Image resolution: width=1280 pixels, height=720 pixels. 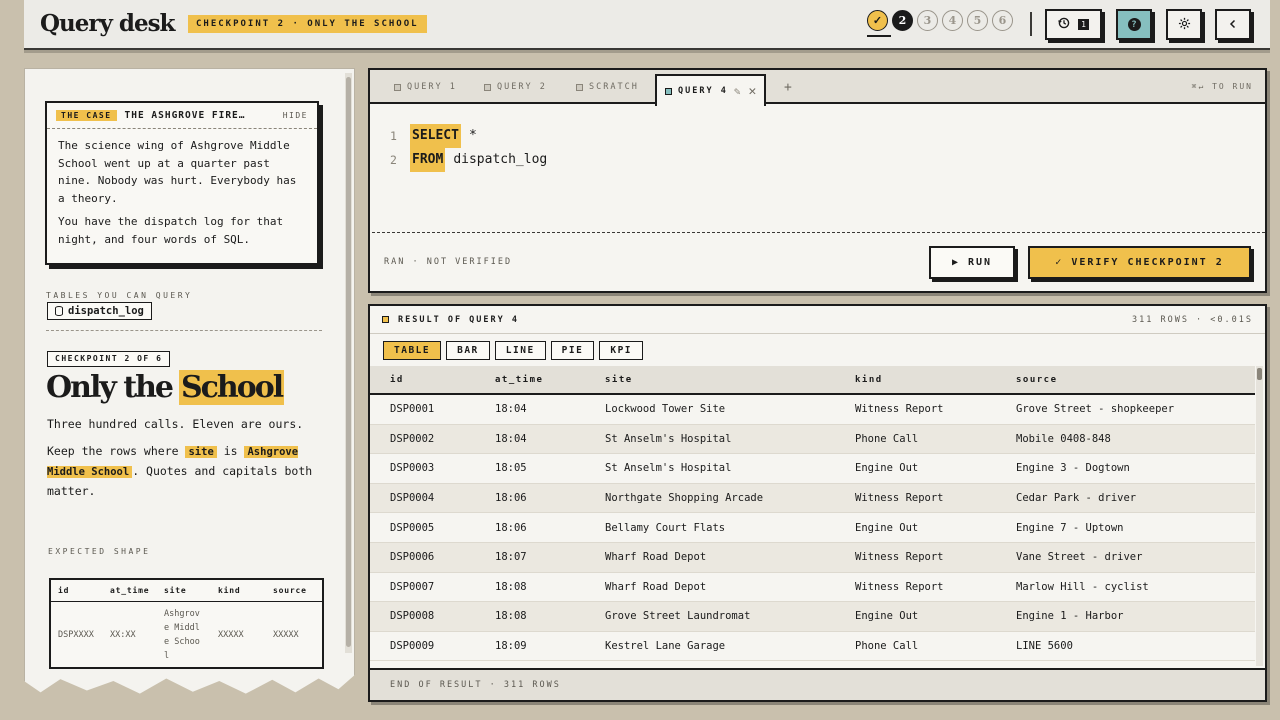 What do you see at coordinates (887, 527) in the screenshot?
I see `cell-kind: Engine Out` at bounding box center [887, 527].